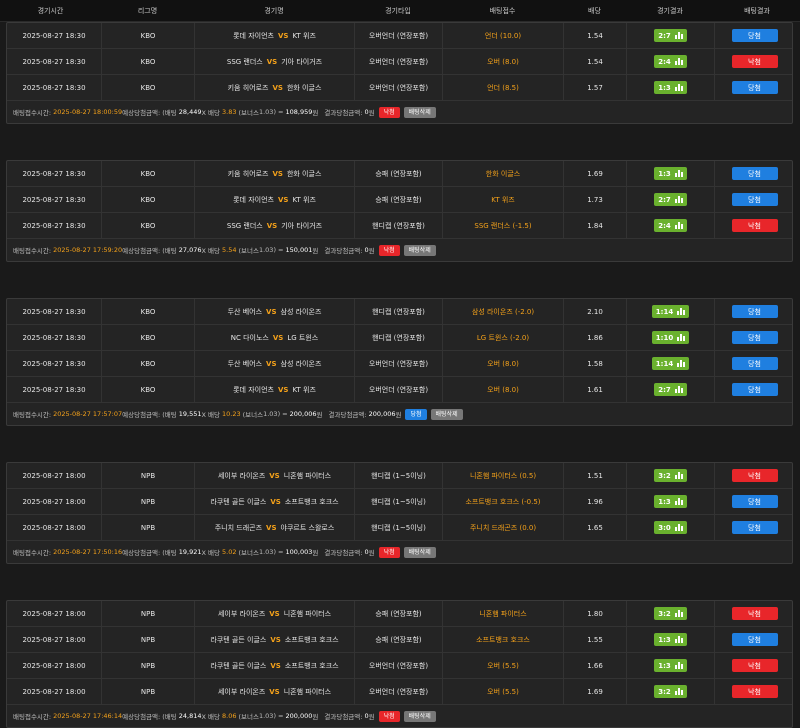  What do you see at coordinates (303, 414) in the screenshot?
I see `expected-value: 200,006` at bounding box center [303, 414].